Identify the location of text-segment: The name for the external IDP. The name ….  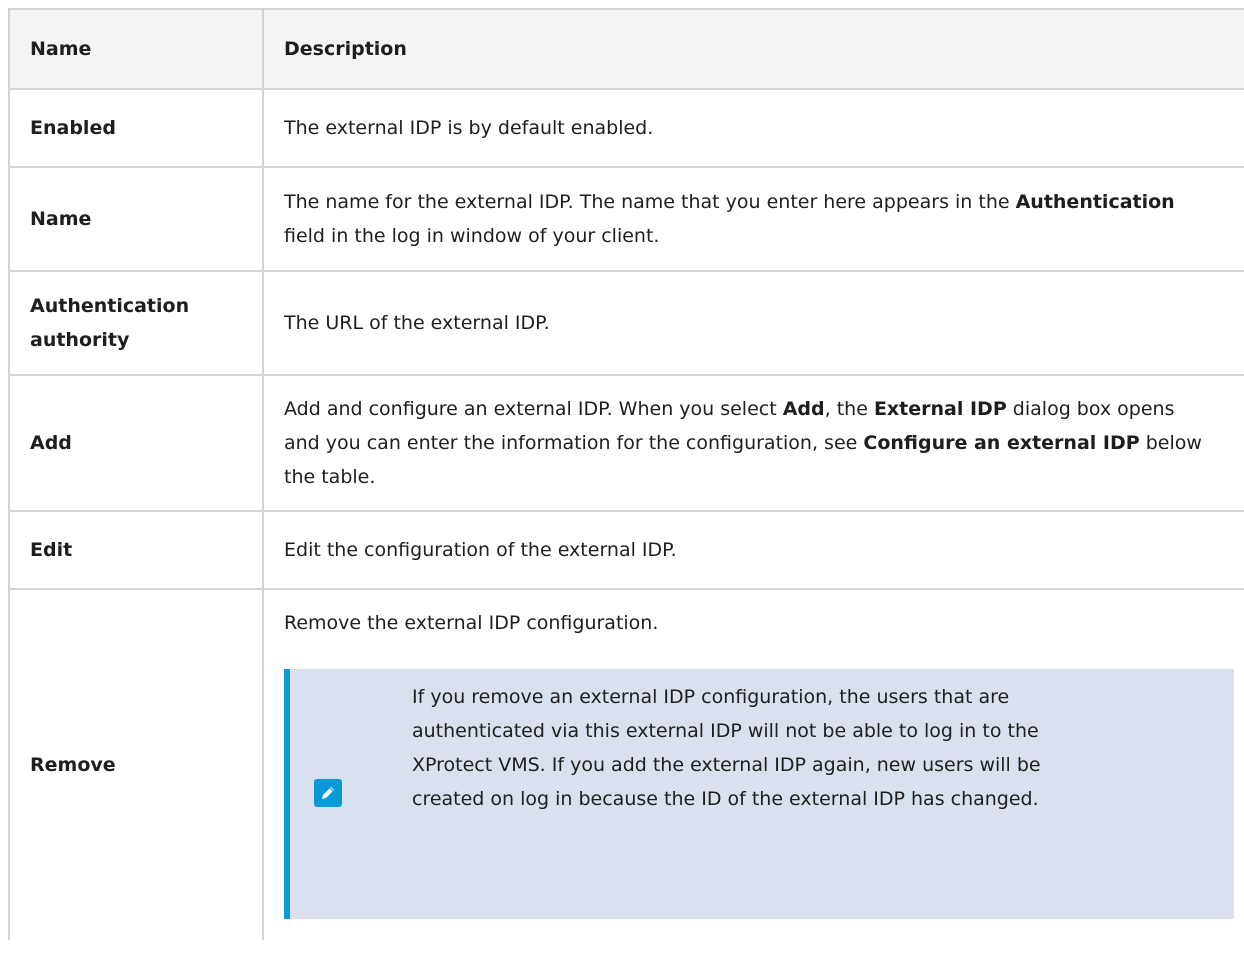
(650, 202).